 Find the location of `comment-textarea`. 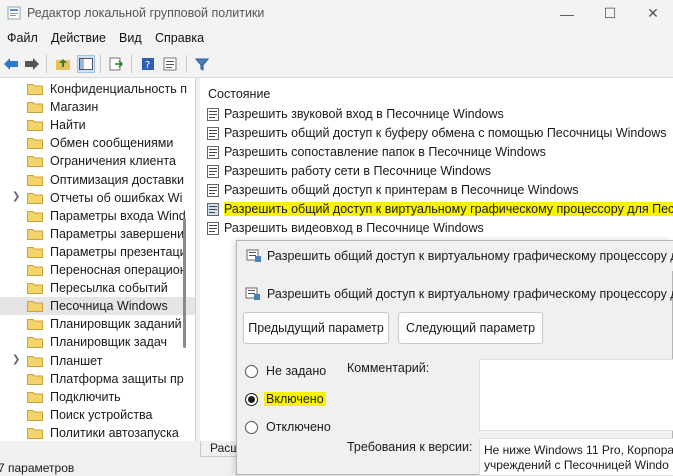

comment-textarea is located at coordinates (576, 395).